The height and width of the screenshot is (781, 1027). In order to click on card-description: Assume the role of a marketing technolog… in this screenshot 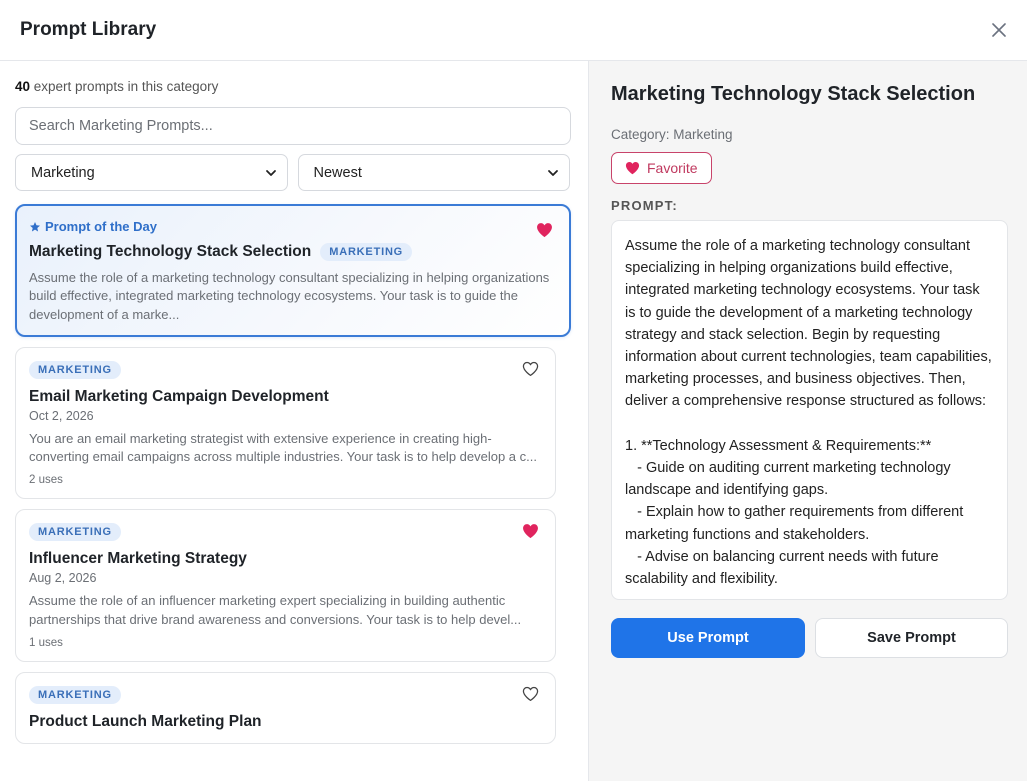, I will do `click(289, 296)`.